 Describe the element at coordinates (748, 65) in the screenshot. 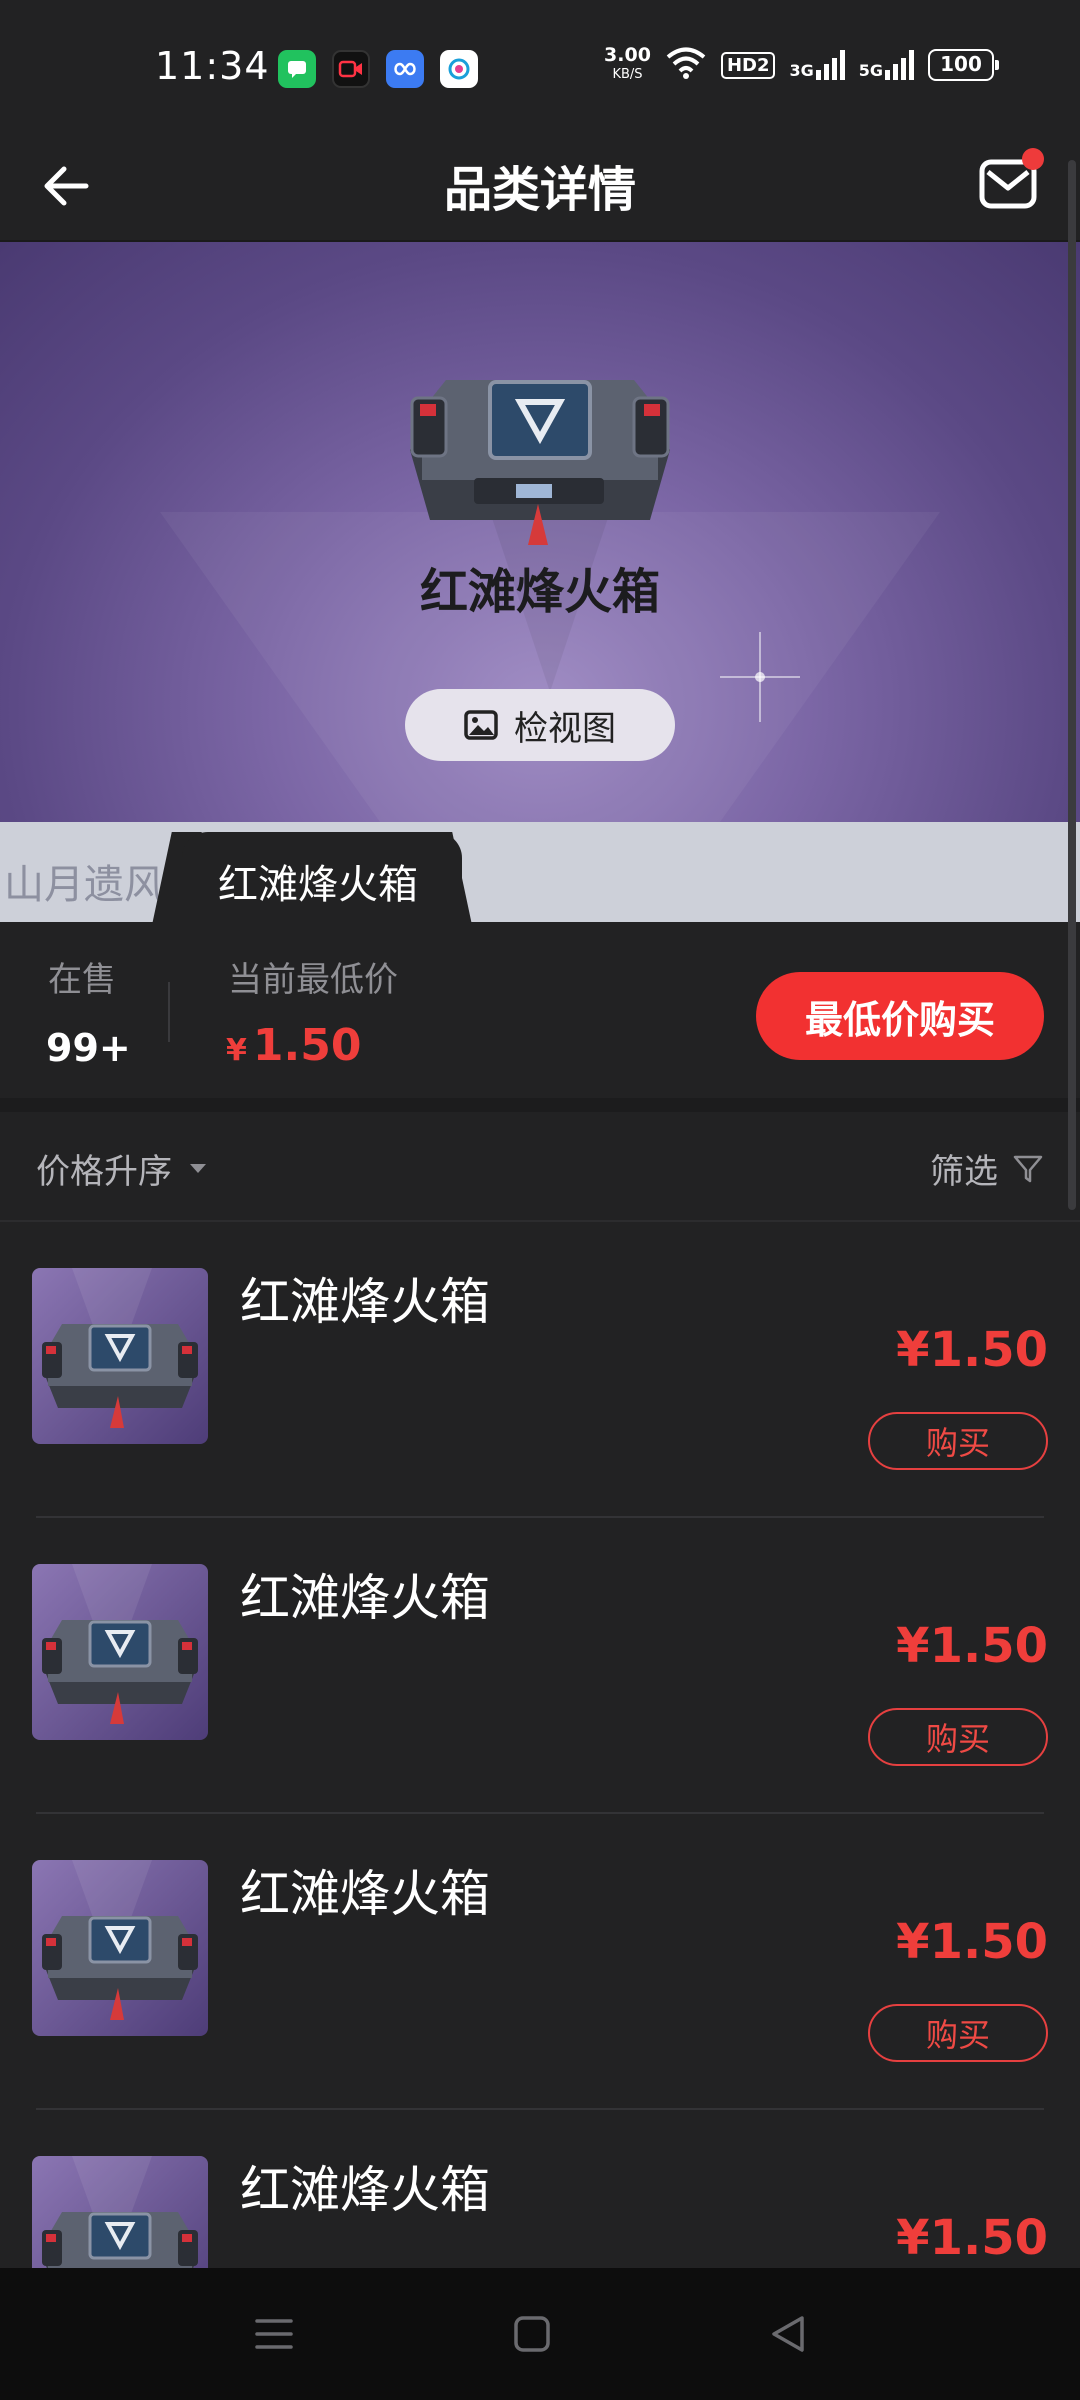

I see `hd-voice-icon: HD2` at that location.